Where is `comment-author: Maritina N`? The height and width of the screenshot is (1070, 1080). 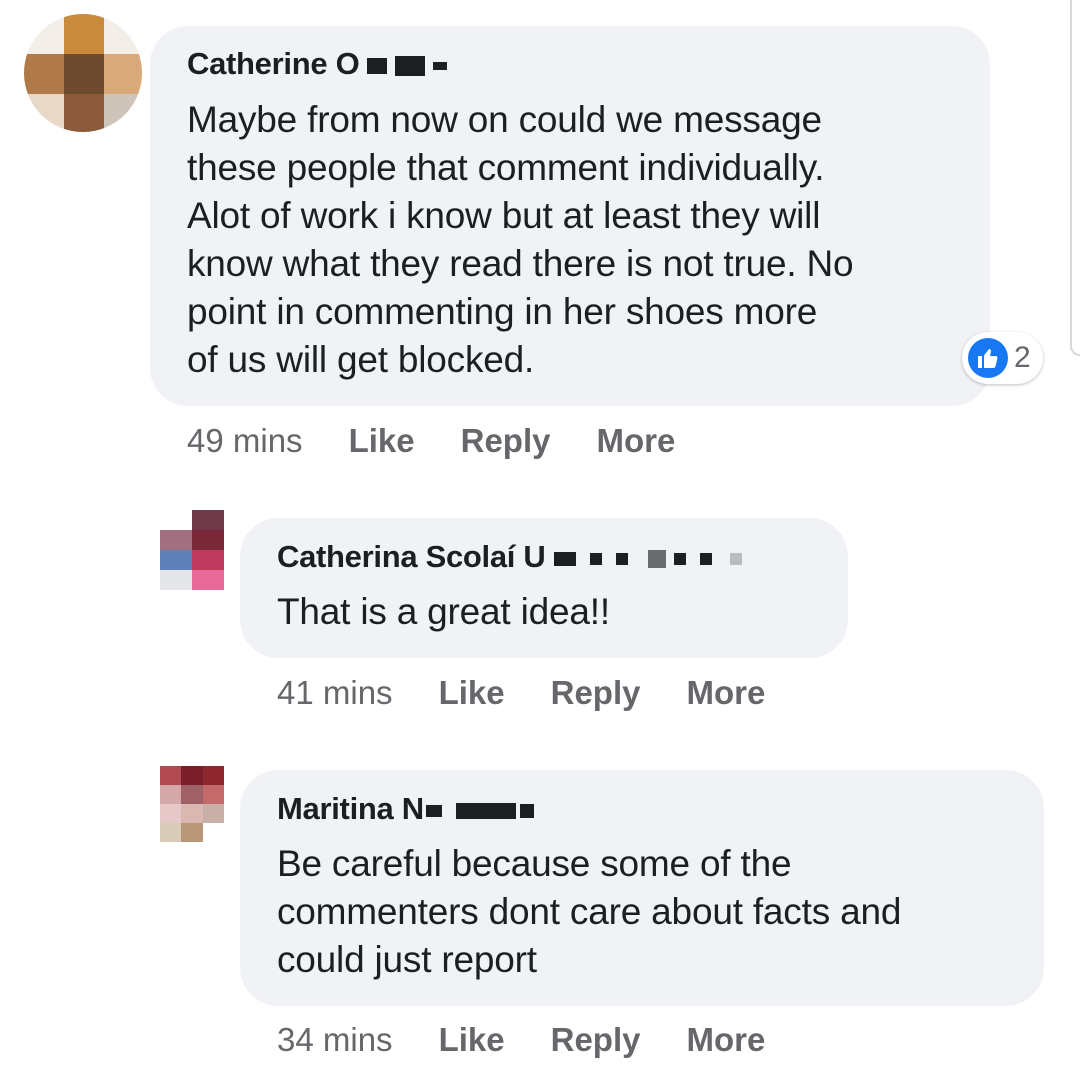 comment-author: Maritina N is located at coordinates (405, 808).